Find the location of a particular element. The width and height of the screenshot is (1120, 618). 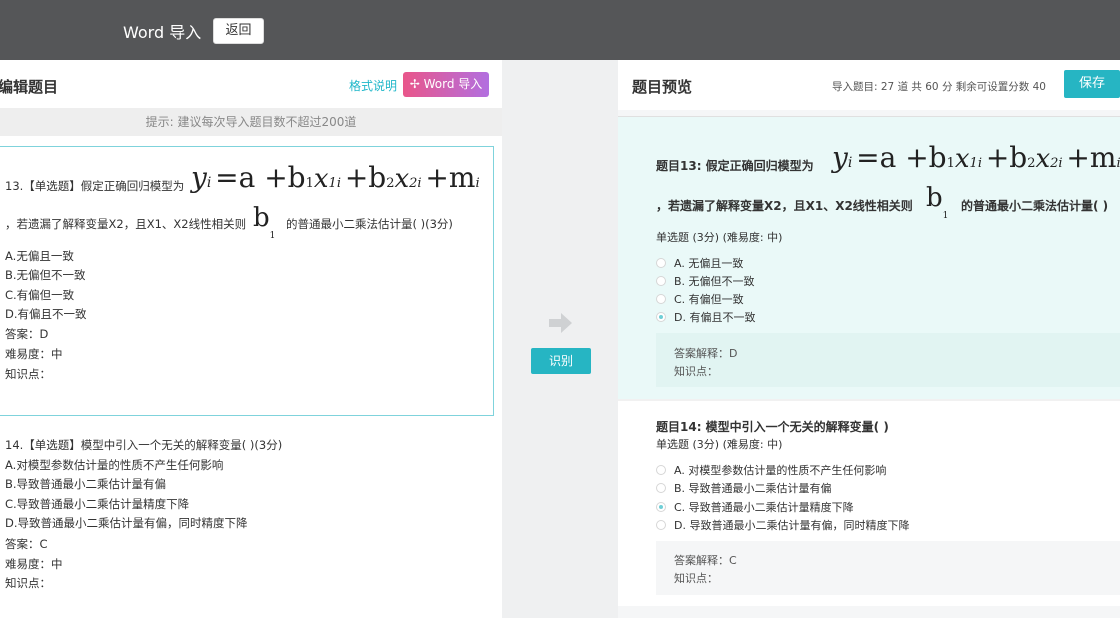

p14-explanation-box: 答案解释：C 知识点： is located at coordinates (888, 568).